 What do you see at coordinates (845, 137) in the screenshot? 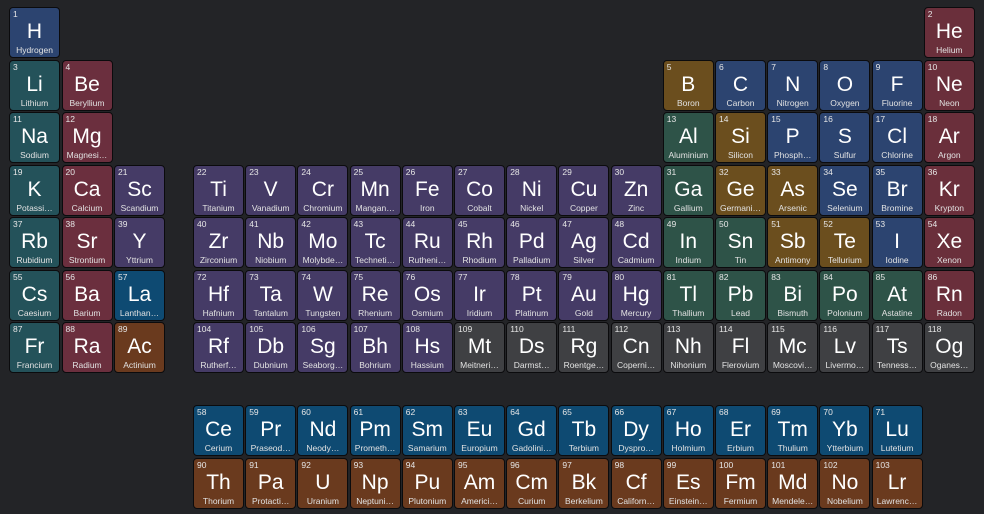
I see `element-sulfur-tile: 16 S Sulfur` at bounding box center [845, 137].